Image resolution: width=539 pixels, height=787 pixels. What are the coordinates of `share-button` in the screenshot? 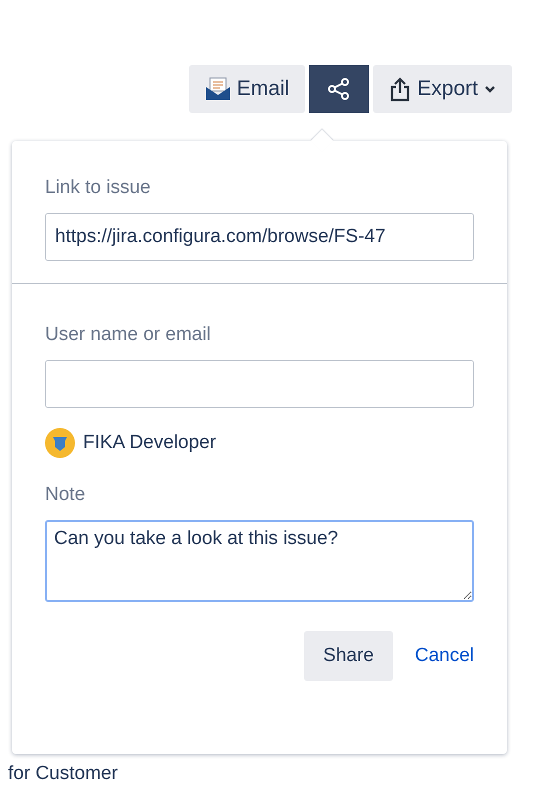 It's located at (339, 89).